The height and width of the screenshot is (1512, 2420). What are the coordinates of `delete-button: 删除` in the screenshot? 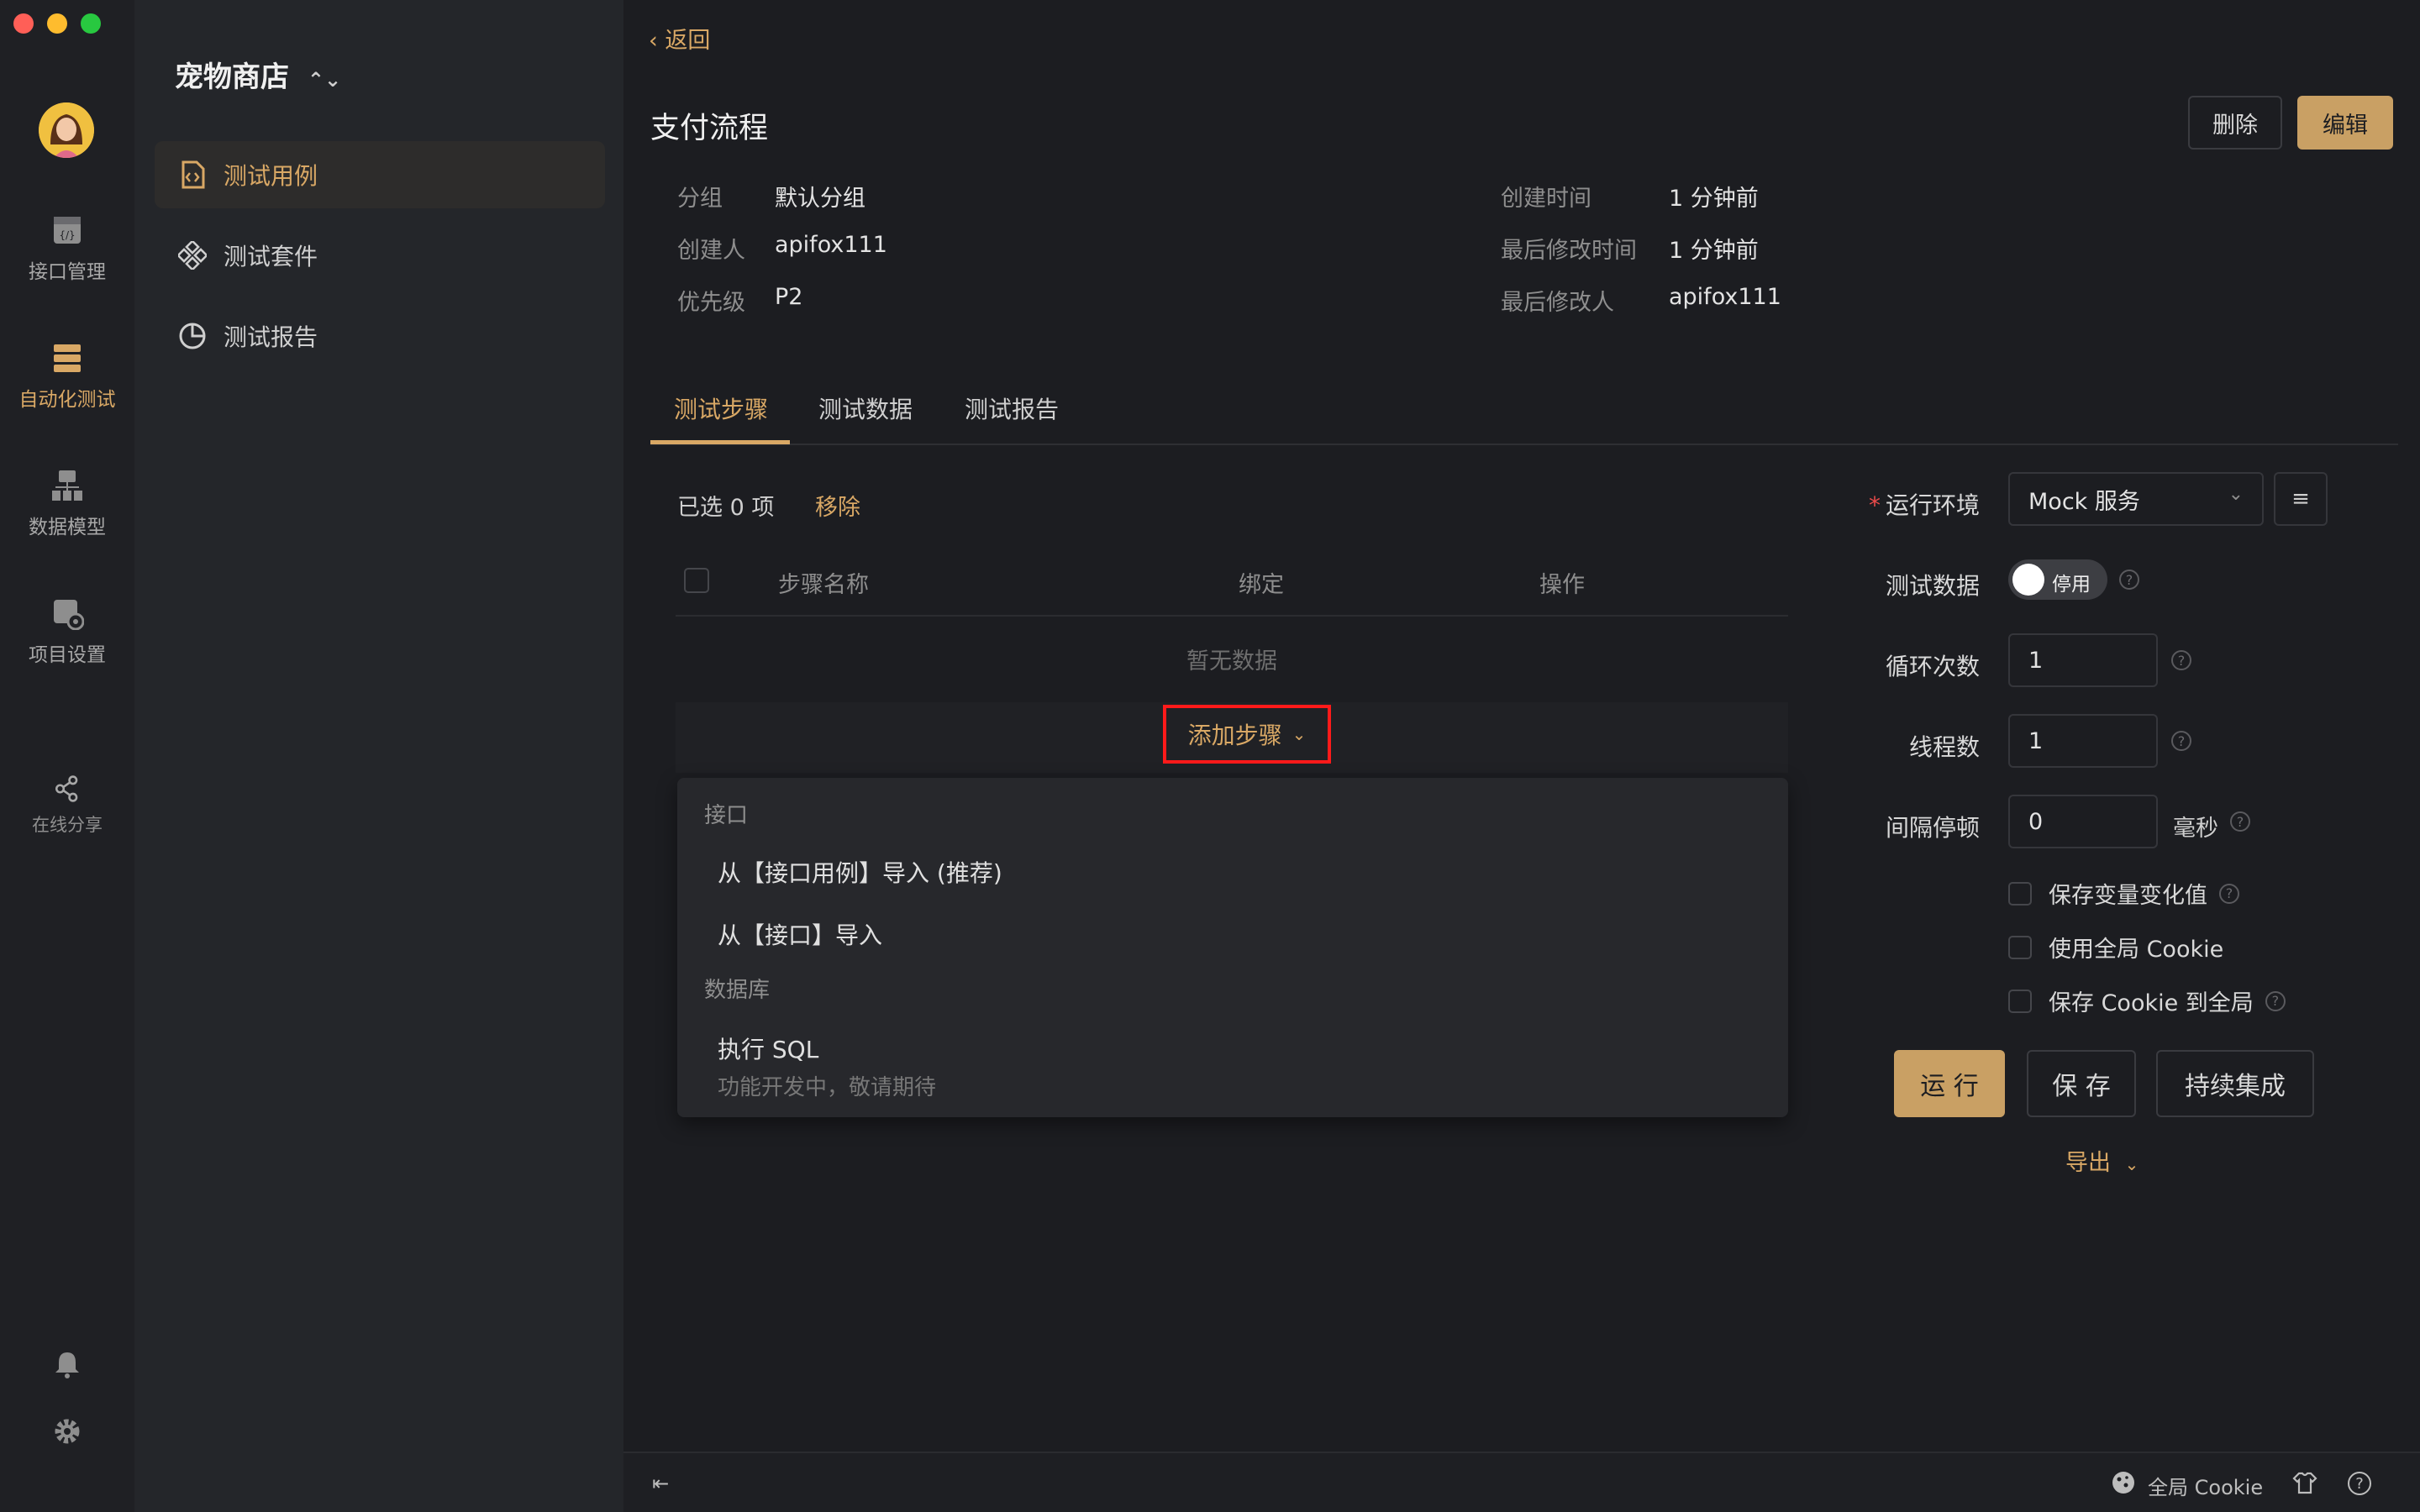 It's located at (2235, 123).